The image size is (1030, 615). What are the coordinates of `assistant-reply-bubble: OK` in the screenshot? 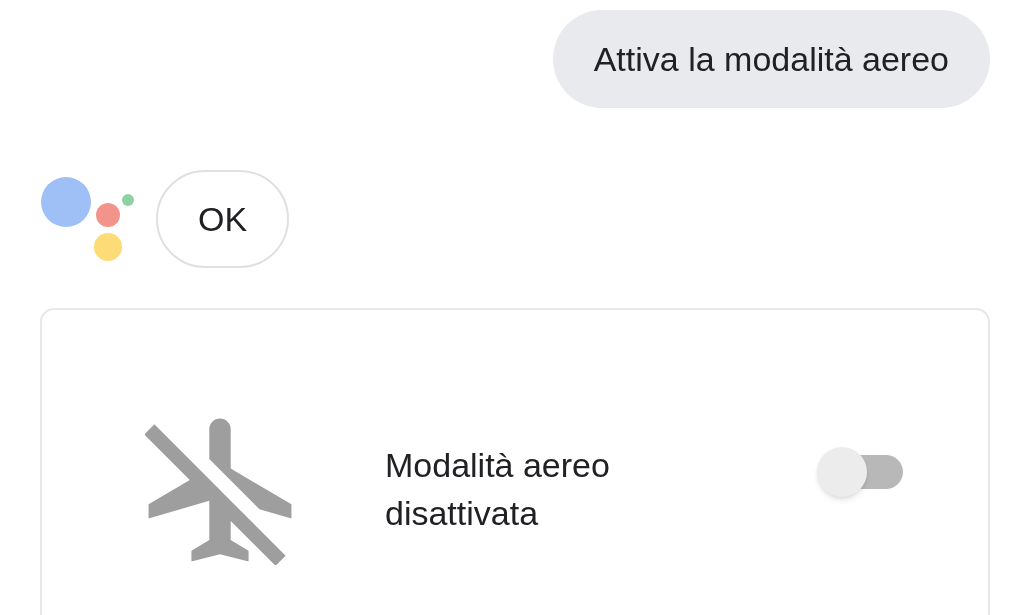 It's located at (223, 219).